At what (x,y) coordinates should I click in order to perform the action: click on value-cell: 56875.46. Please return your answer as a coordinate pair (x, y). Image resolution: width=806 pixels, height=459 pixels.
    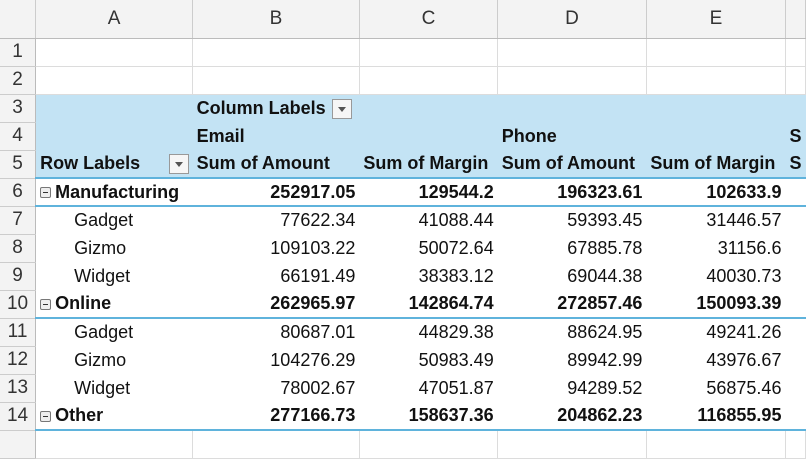
    Looking at the image, I should click on (715, 388).